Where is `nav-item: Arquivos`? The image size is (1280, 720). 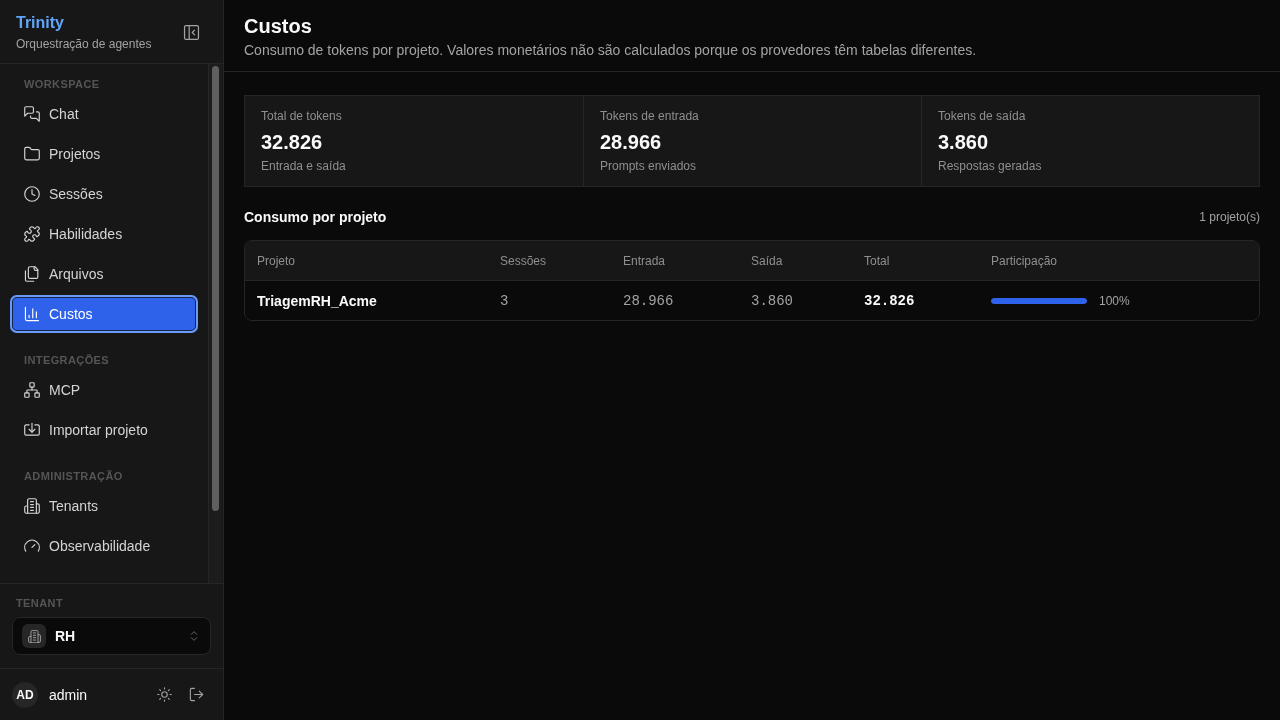 nav-item: Arquivos is located at coordinates (104, 274).